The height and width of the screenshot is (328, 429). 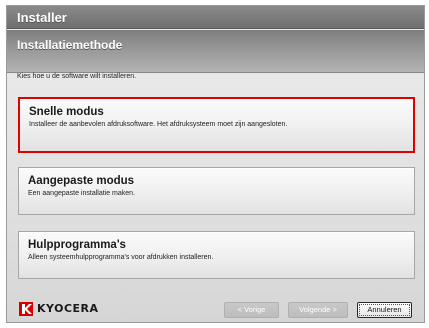 What do you see at coordinates (251, 310) in the screenshot?
I see `back-button: < Vorige` at bounding box center [251, 310].